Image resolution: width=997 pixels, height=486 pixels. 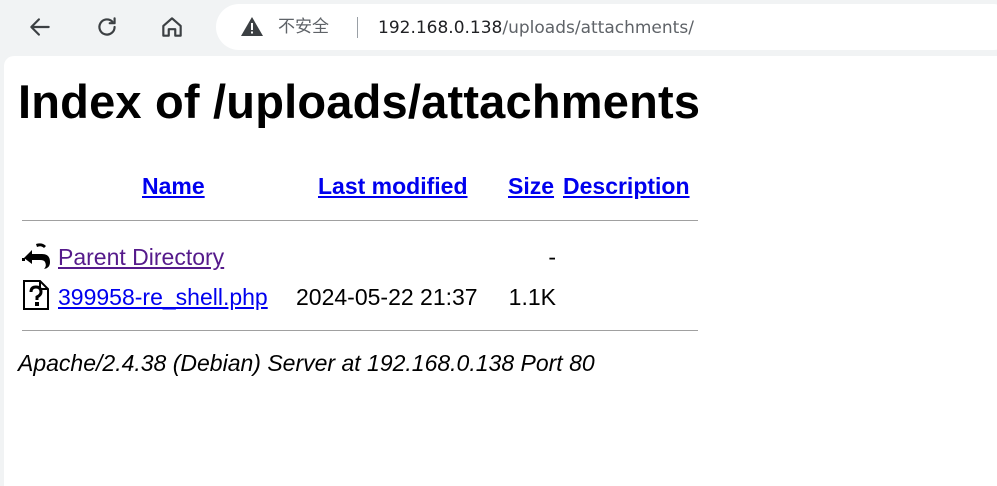 I want to click on sort-by-size-link: Size, so click(x=531, y=186).